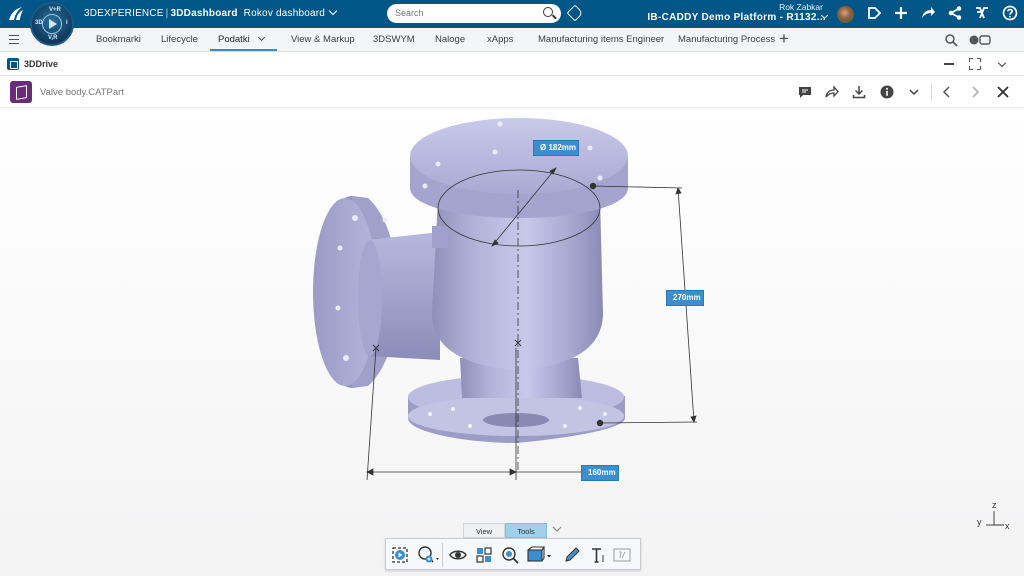  What do you see at coordinates (67, 23) in the screenshot?
I see `compass-label-right: i` at bounding box center [67, 23].